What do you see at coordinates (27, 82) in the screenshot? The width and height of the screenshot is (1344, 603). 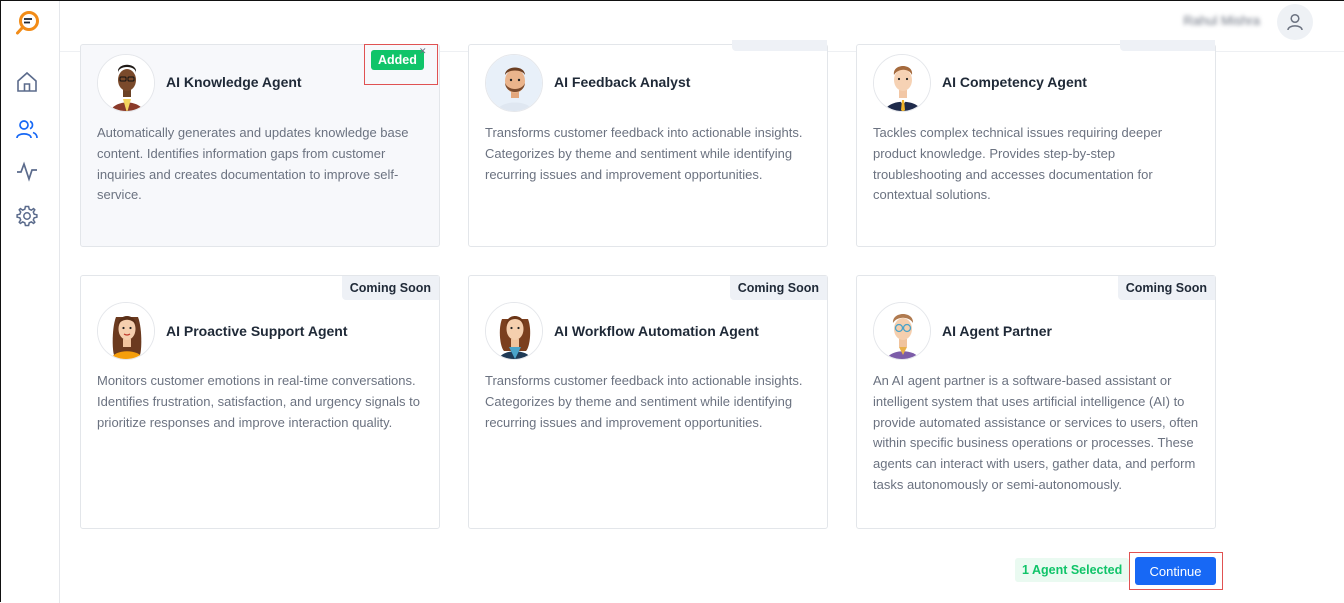 I see `home-icon` at bounding box center [27, 82].